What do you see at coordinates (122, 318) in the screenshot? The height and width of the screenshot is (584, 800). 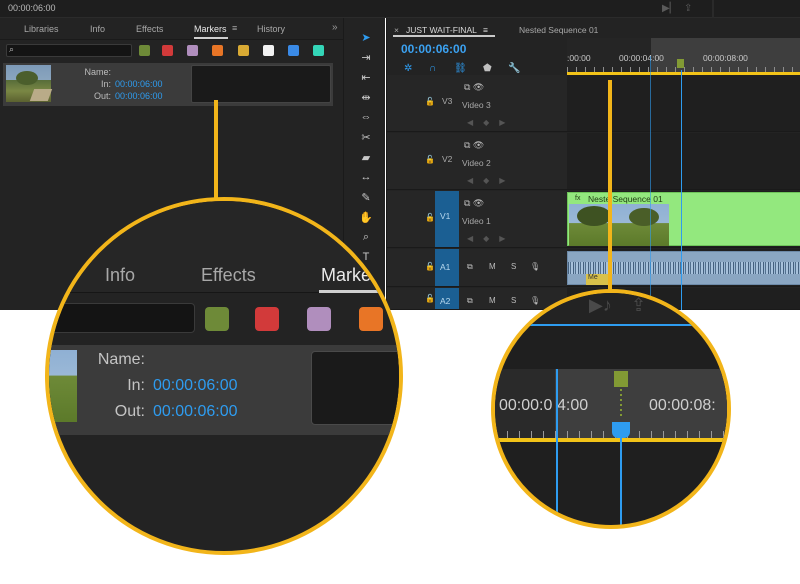 I see `zoom-search-field` at bounding box center [122, 318].